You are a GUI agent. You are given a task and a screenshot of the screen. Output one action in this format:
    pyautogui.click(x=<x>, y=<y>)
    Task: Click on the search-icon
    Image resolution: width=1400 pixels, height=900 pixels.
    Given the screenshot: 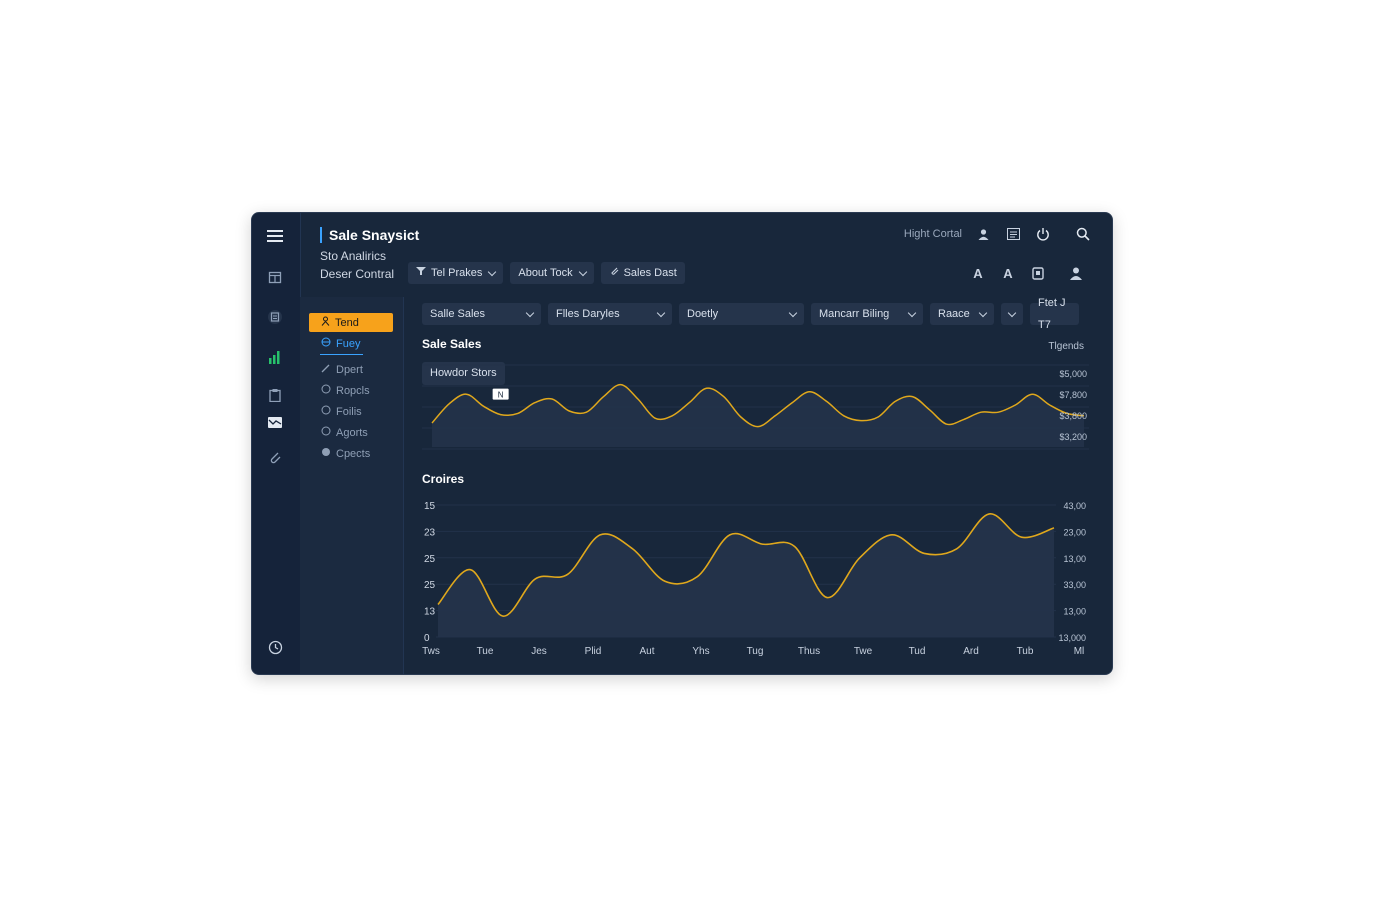 What is the action you would take?
    pyautogui.click(x=1083, y=234)
    